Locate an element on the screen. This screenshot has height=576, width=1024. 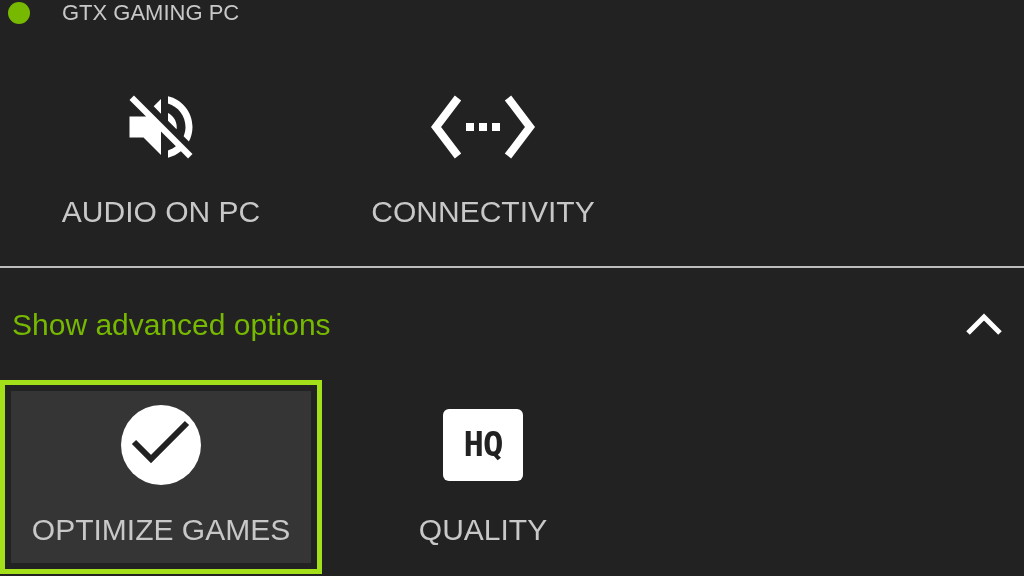
hq-badge-icon: HQ is located at coordinates (483, 444).